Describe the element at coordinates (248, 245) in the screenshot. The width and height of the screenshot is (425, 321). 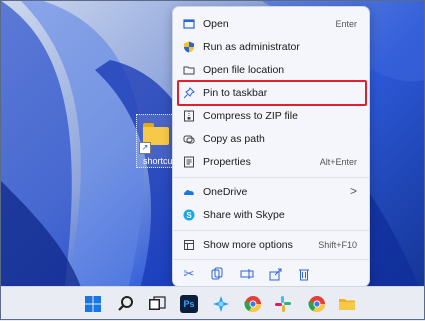
I see `menu-item-label: Show more options` at that location.